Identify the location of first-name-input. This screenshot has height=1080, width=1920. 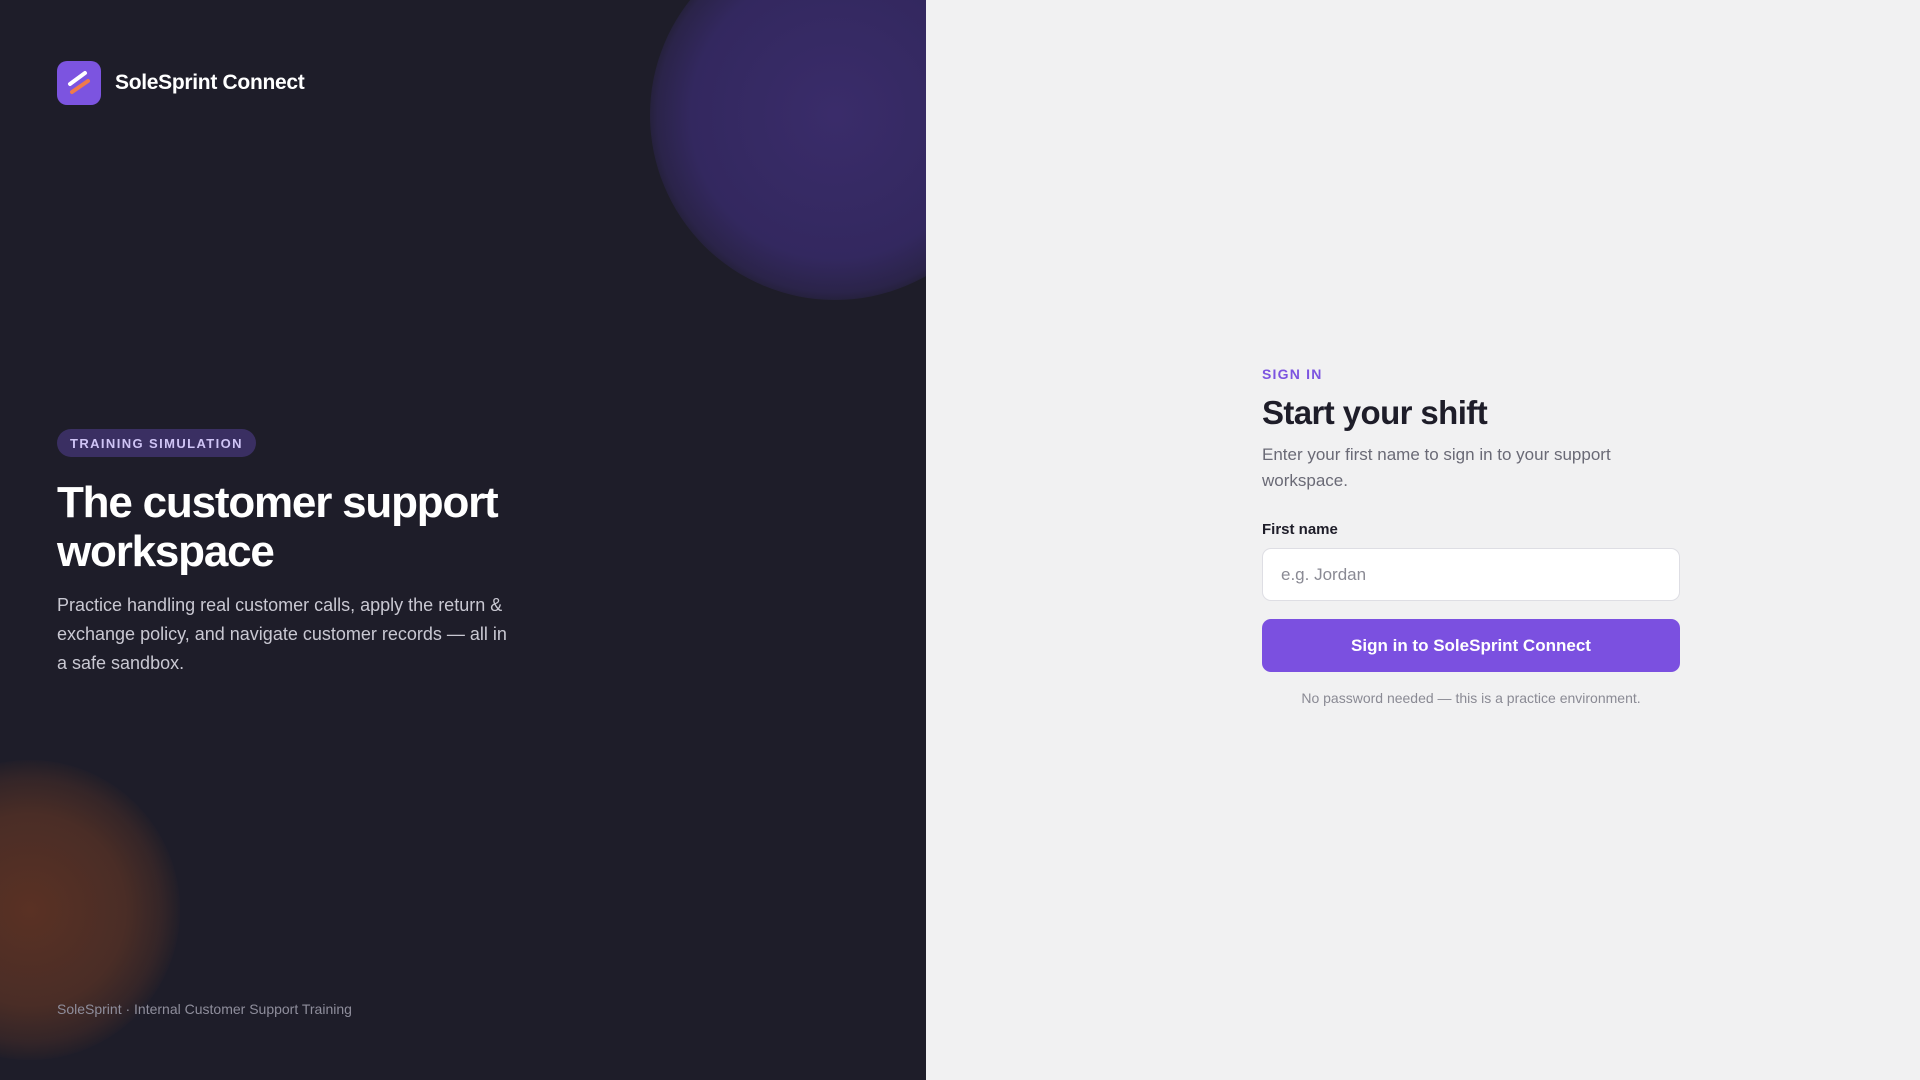
(1471, 574).